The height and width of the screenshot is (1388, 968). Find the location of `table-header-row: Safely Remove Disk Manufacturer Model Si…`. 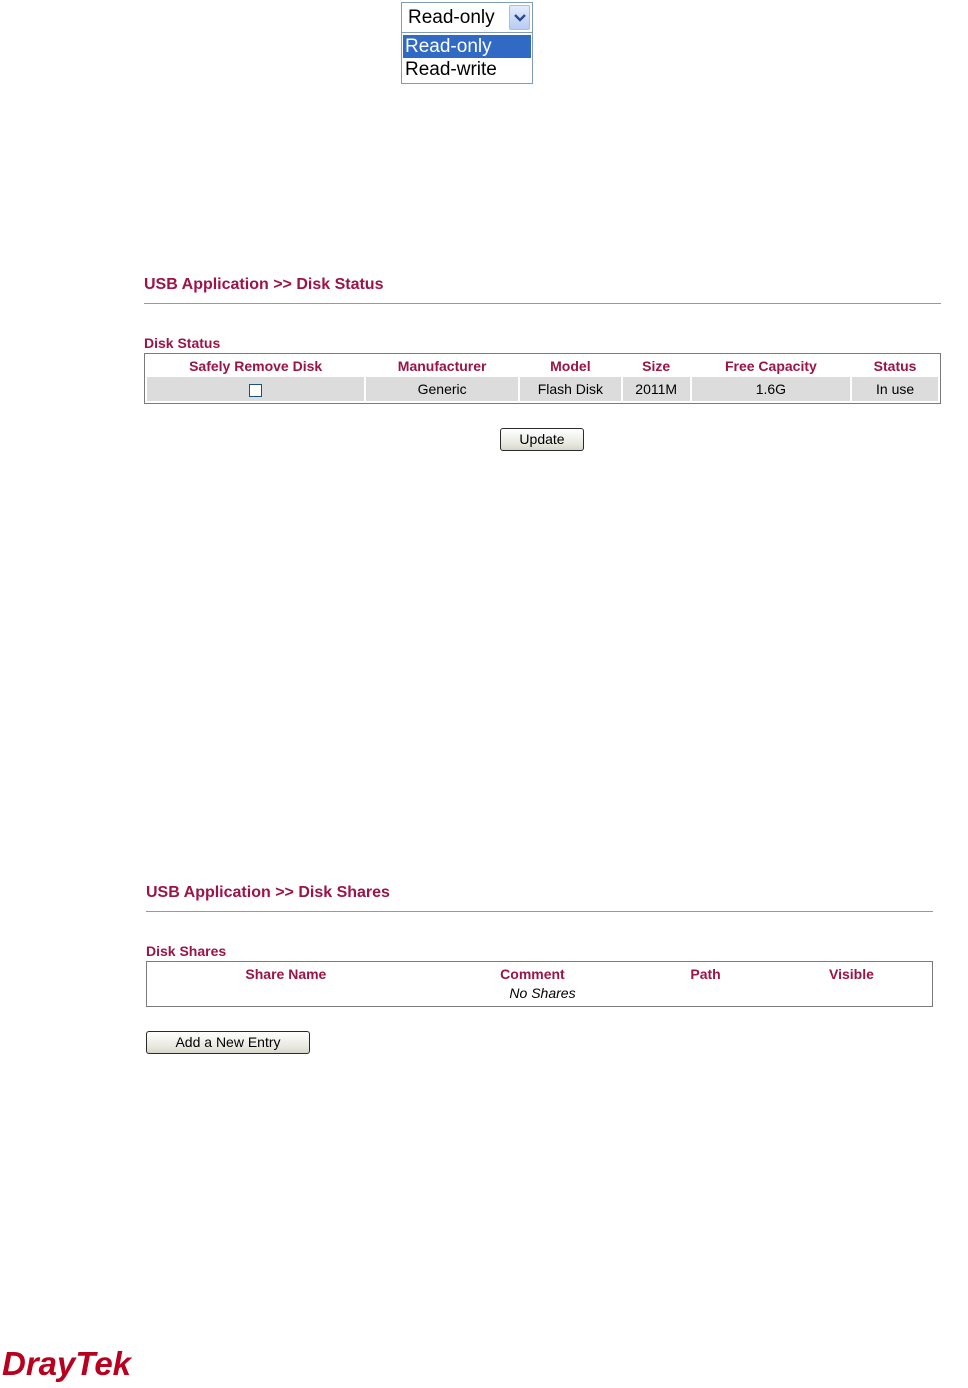

table-header-row: Safely Remove Disk Manufacturer Model Si… is located at coordinates (542, 365).